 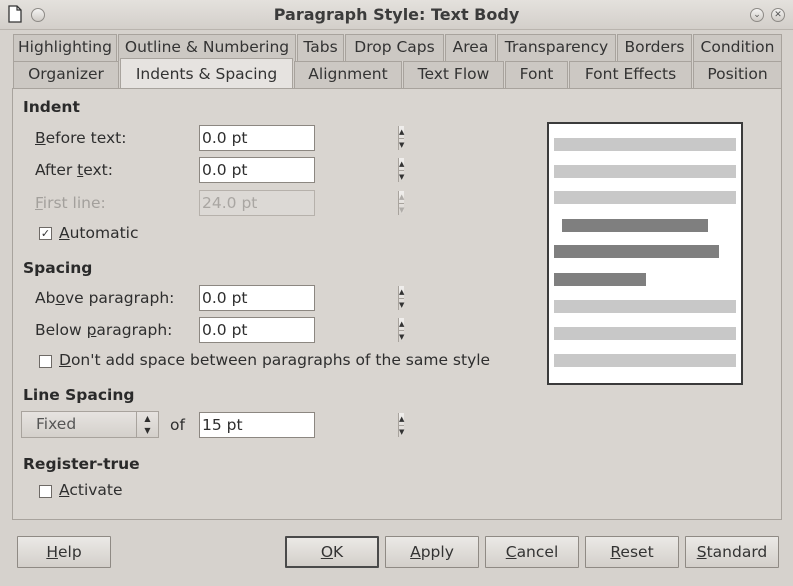 I want to click on title-bar: Paragraph Style: Text Body ⌄ ✕, so click(x=396, y=15).